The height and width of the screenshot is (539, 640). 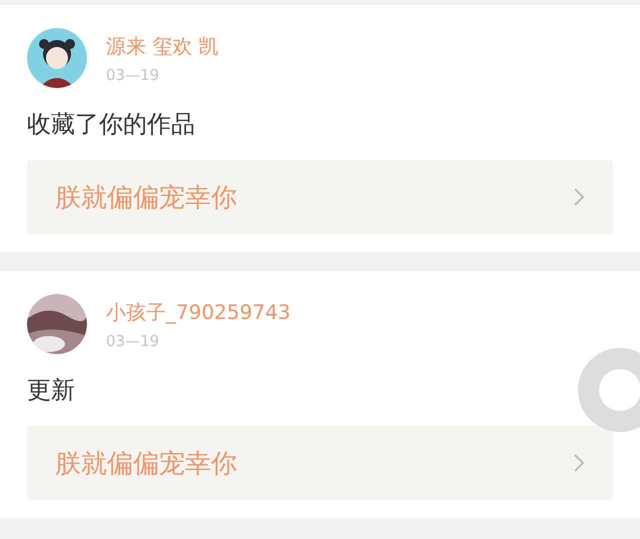 I want to click on activity-text: 收藏了你的作品, so click(x=111, y=124).